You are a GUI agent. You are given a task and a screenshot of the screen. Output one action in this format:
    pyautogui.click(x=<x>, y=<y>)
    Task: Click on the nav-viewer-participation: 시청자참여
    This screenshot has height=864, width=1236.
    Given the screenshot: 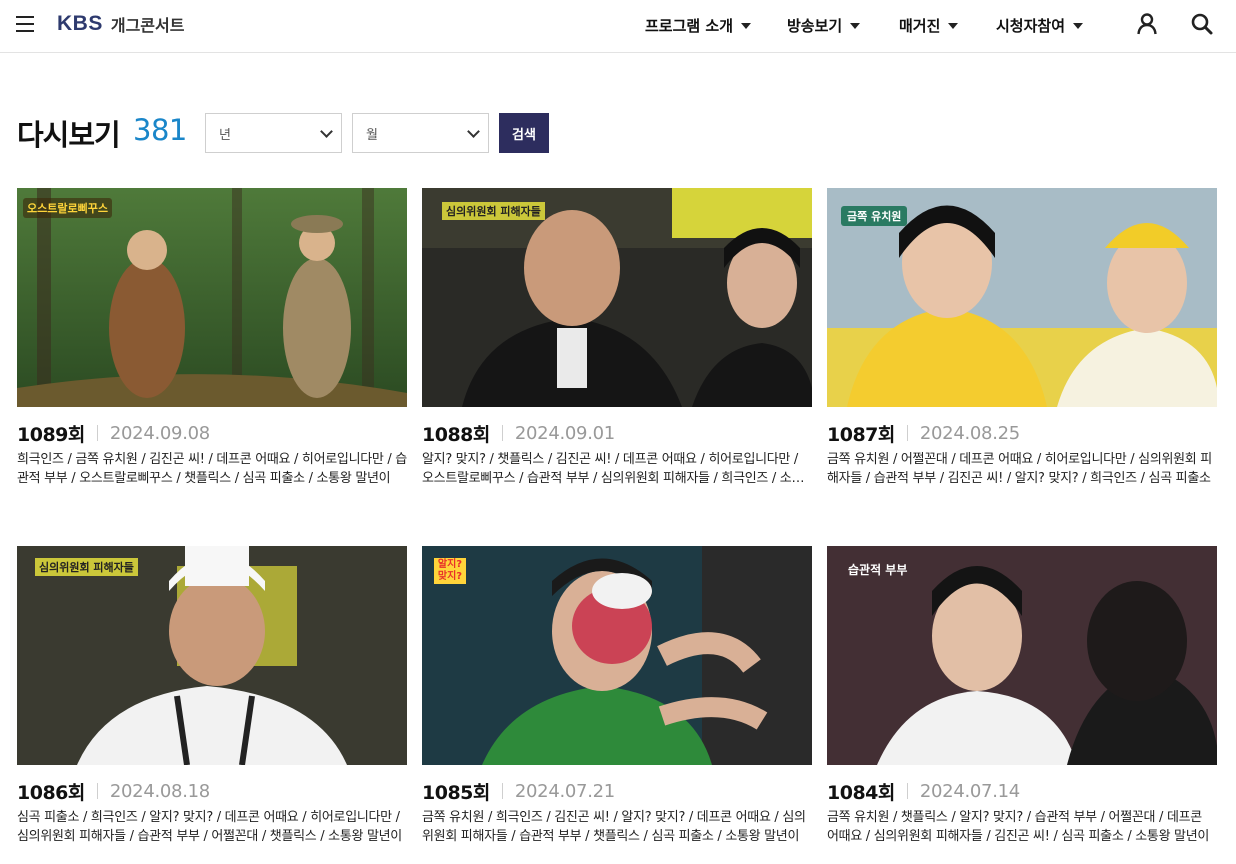 What is the action you would take?
    pyautogui.click(x=1040, y=25)
    